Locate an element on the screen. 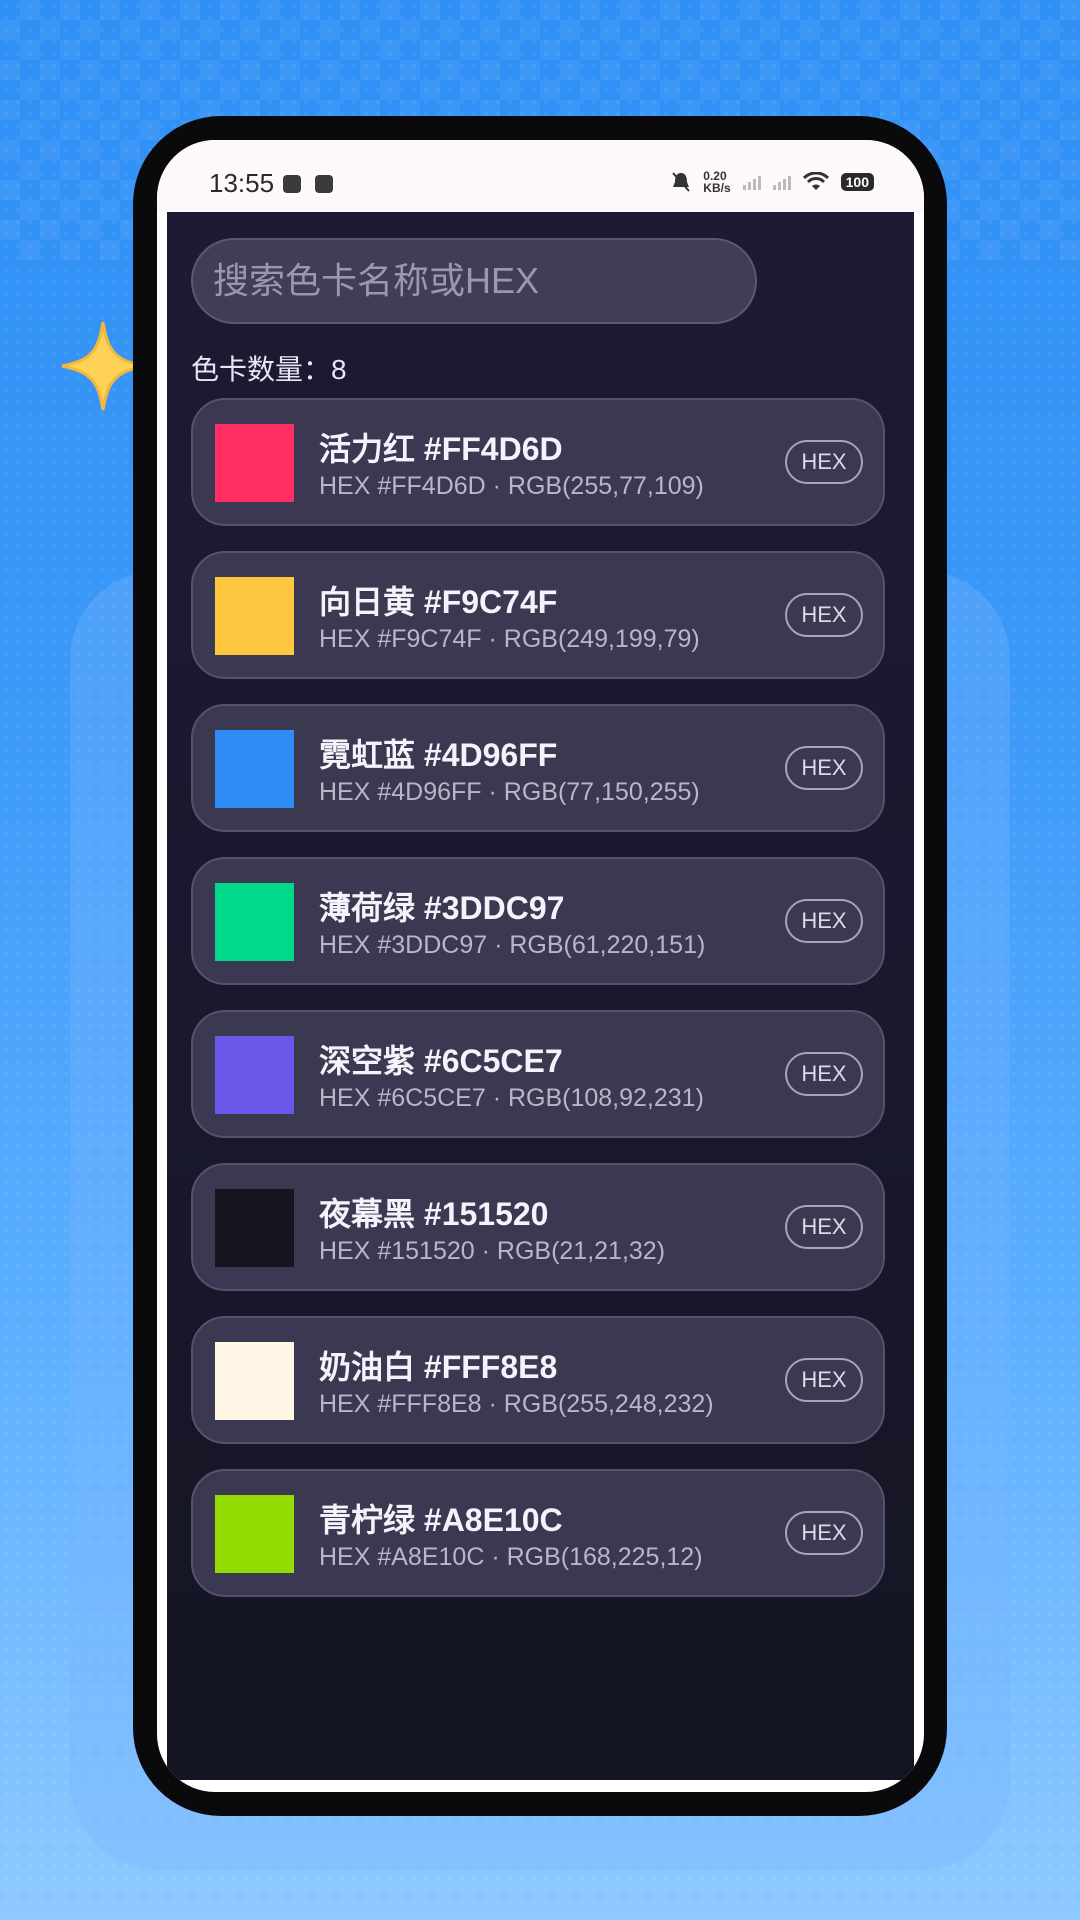  status-time: 13:55 is located at coordinates (242, 183).